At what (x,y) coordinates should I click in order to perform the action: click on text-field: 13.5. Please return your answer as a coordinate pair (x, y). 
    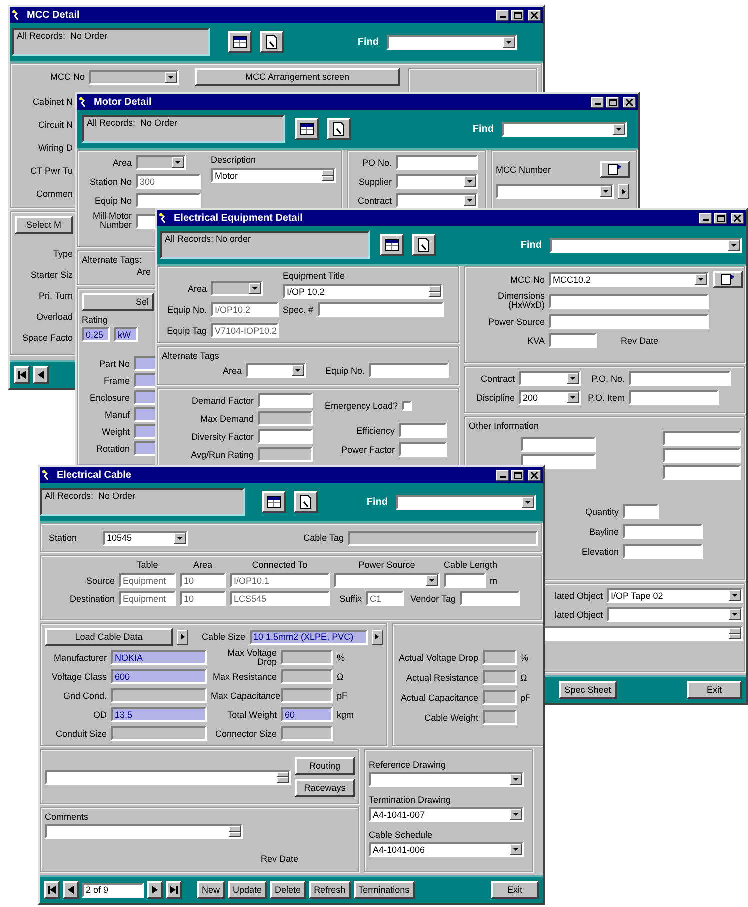
    Looking at the image, I should click on (159, 714).